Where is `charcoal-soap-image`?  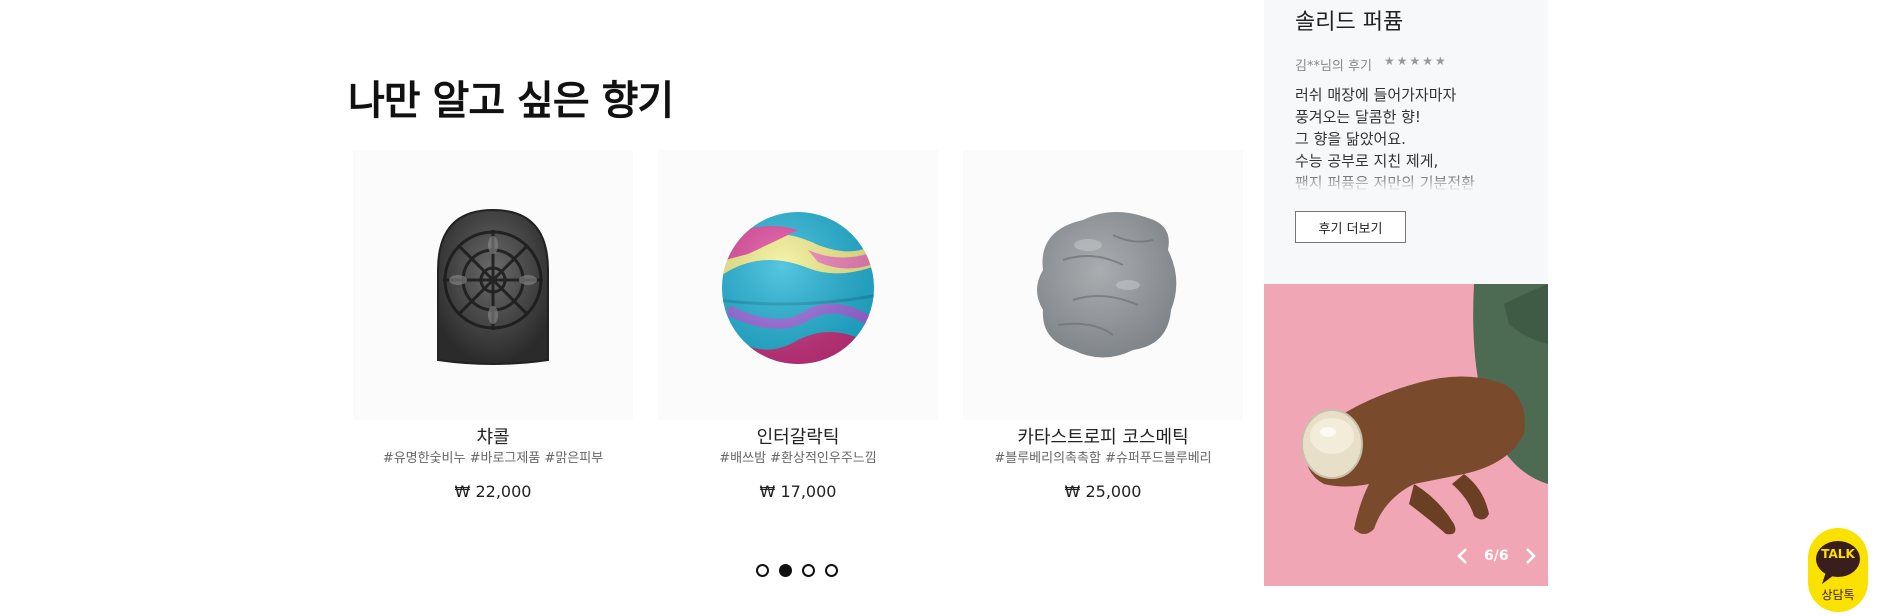
charcoal-soap-image is located at coordinates (493, 286).